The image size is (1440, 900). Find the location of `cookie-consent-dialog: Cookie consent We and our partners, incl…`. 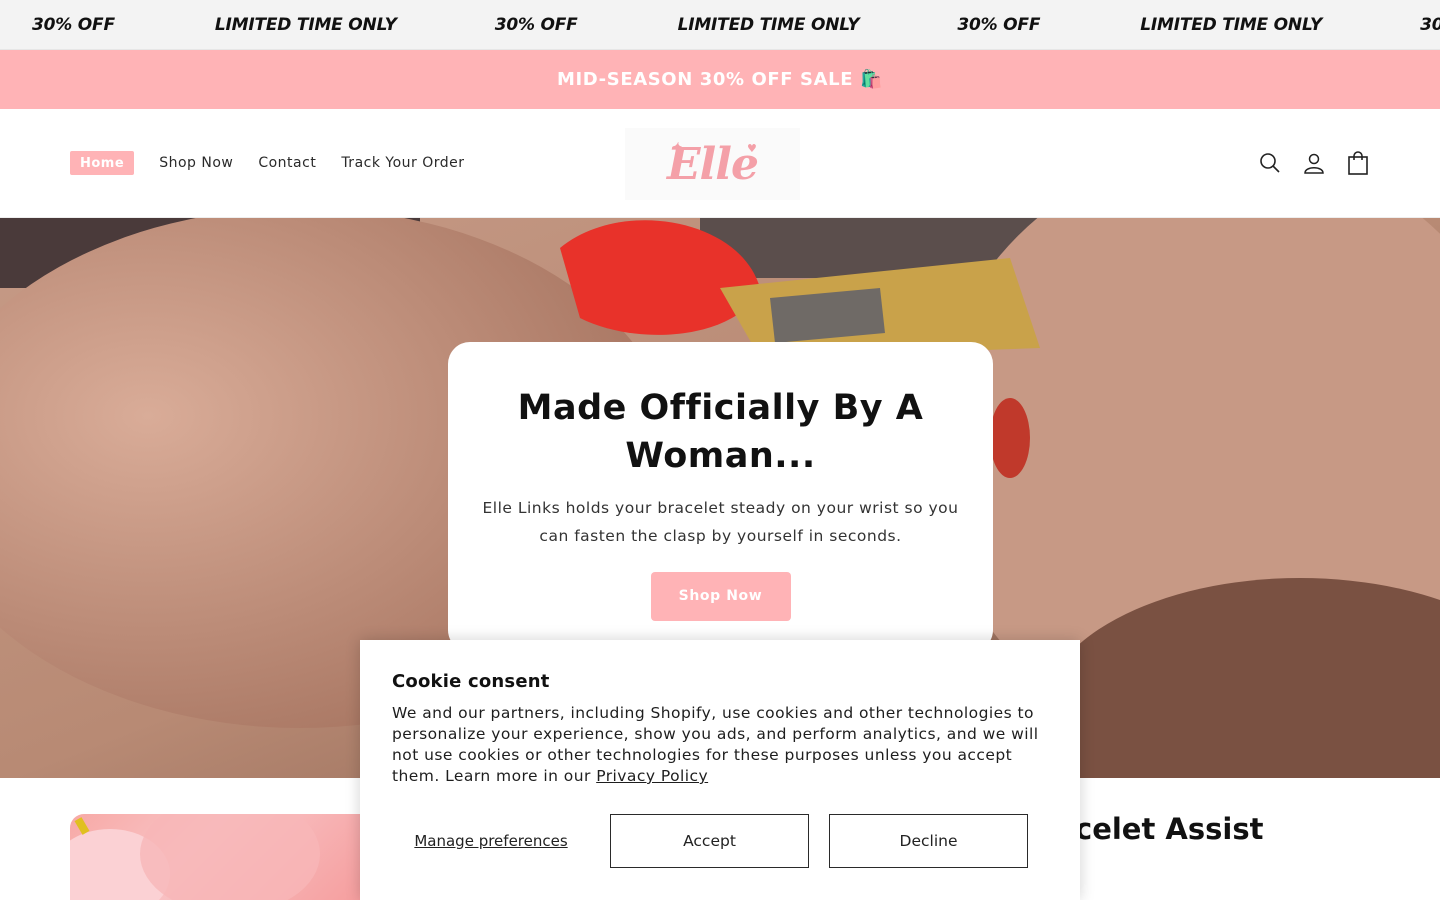

cookie-consent-dialog: Cookie consent We and our partners, incl… is located at coordinates (720, 770).